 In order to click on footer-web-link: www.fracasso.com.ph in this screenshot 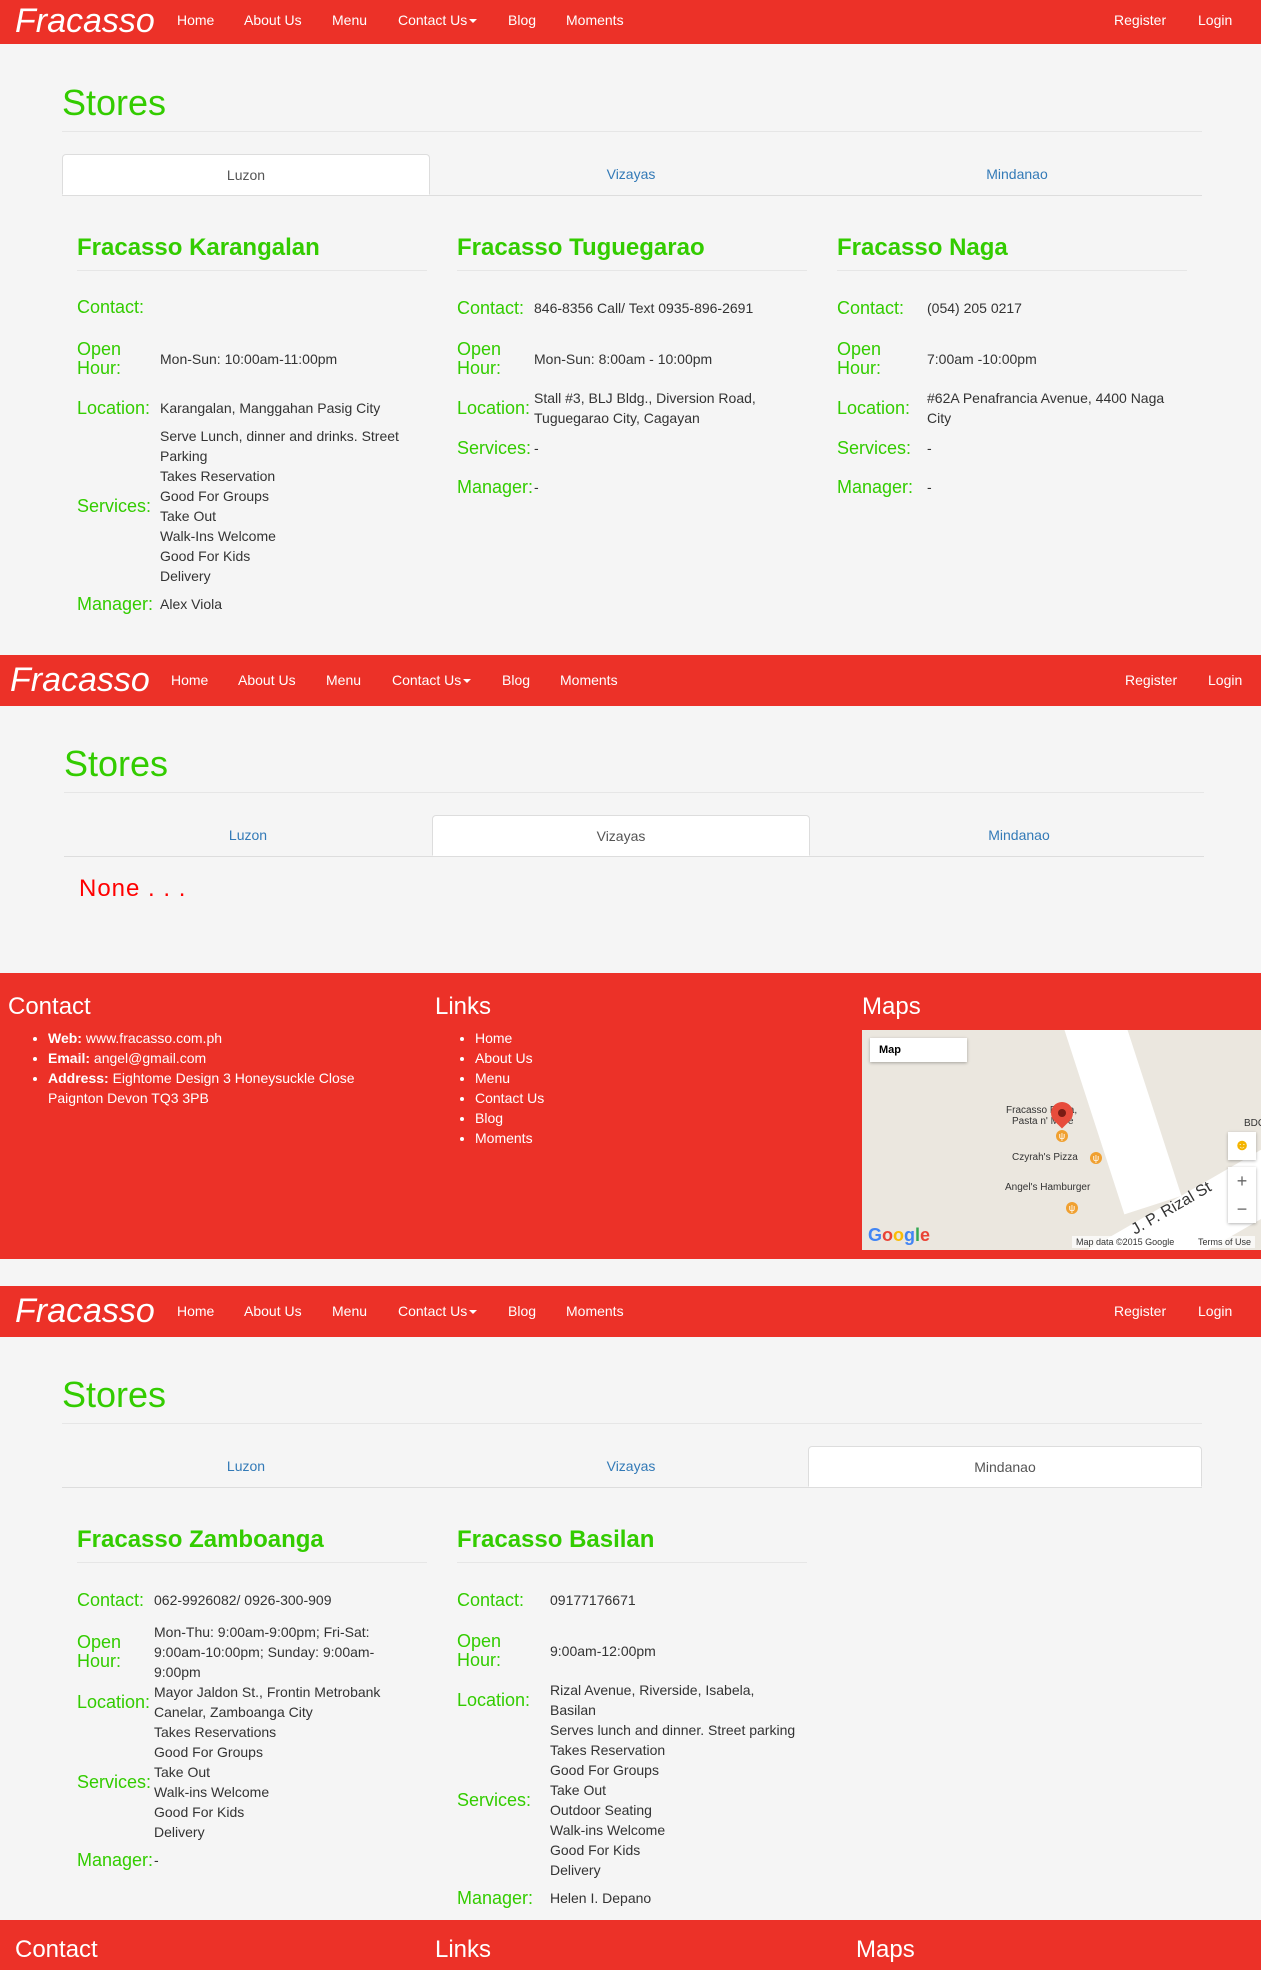, I will do `click(154, 1038)`.